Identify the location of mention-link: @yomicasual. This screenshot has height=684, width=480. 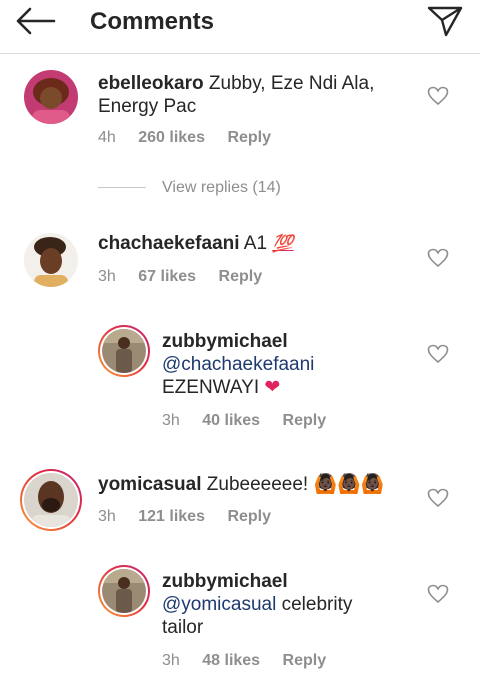
(219, 604).